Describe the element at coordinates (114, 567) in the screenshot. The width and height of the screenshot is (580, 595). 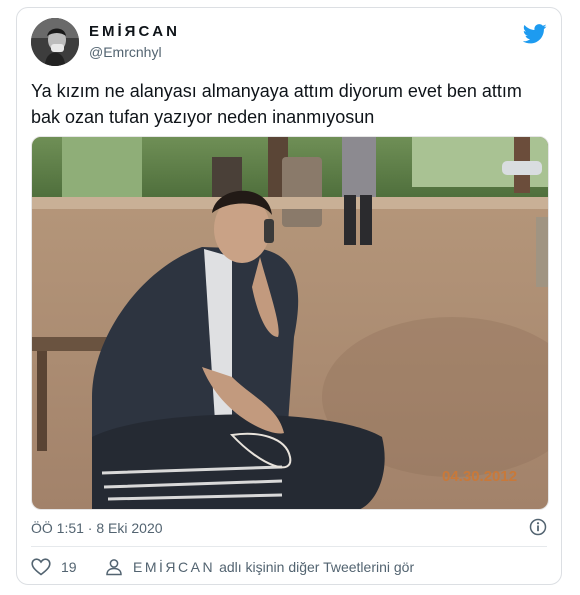
I see `person-icon` at that location.